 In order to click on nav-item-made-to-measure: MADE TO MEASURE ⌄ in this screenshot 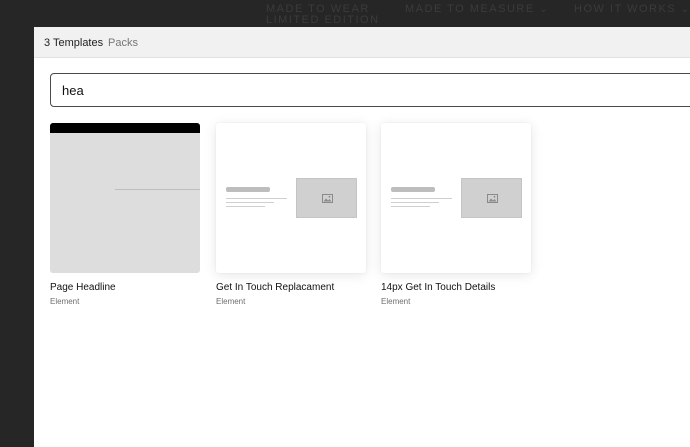, I will do `click(476, 9)`.